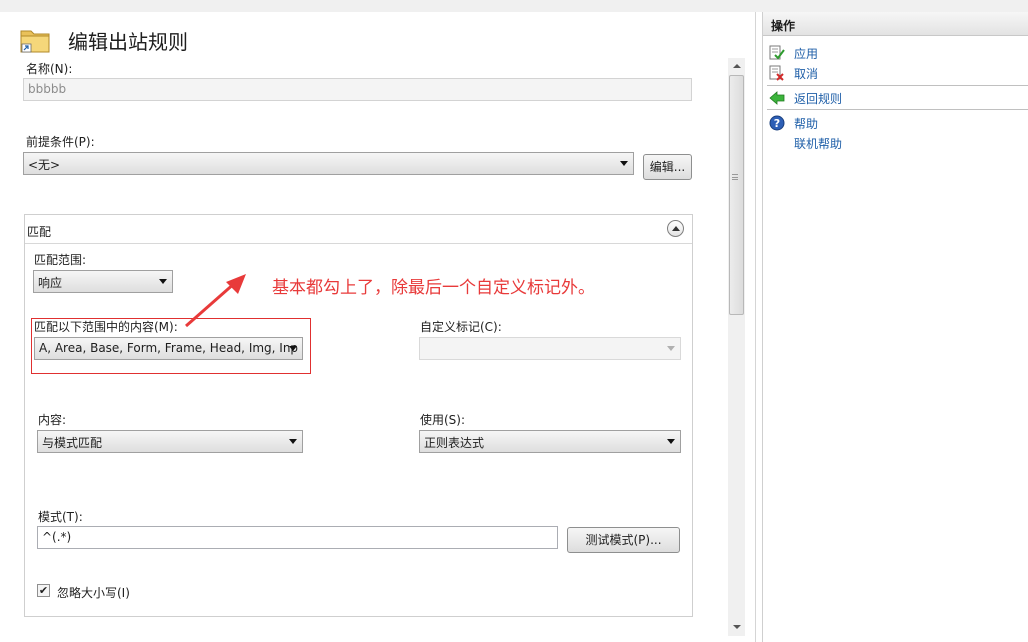 Image resolution: width=1028 pixels, height=642 pixels. Describe the element at coordinates (433, 288) in the screenshot. I see `annotation-text: 基本都勾上了，除最后一个自定义标记外。` at that location.